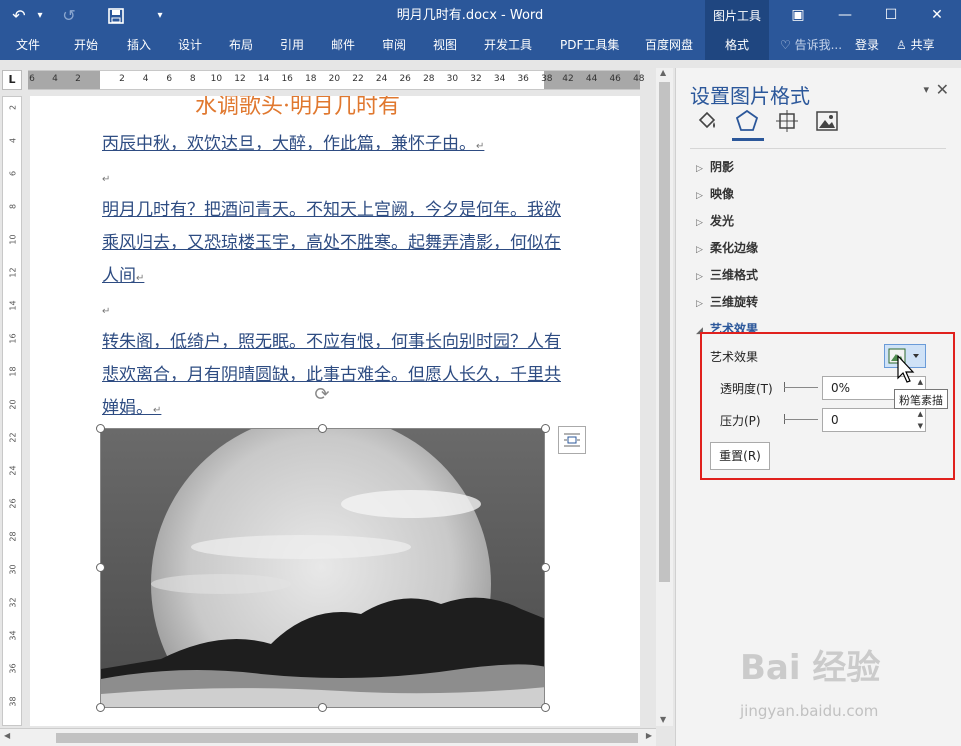 This screenshot has height=746, width=961. I want to click on resize-handle-bottom-left, so click(100, 707).